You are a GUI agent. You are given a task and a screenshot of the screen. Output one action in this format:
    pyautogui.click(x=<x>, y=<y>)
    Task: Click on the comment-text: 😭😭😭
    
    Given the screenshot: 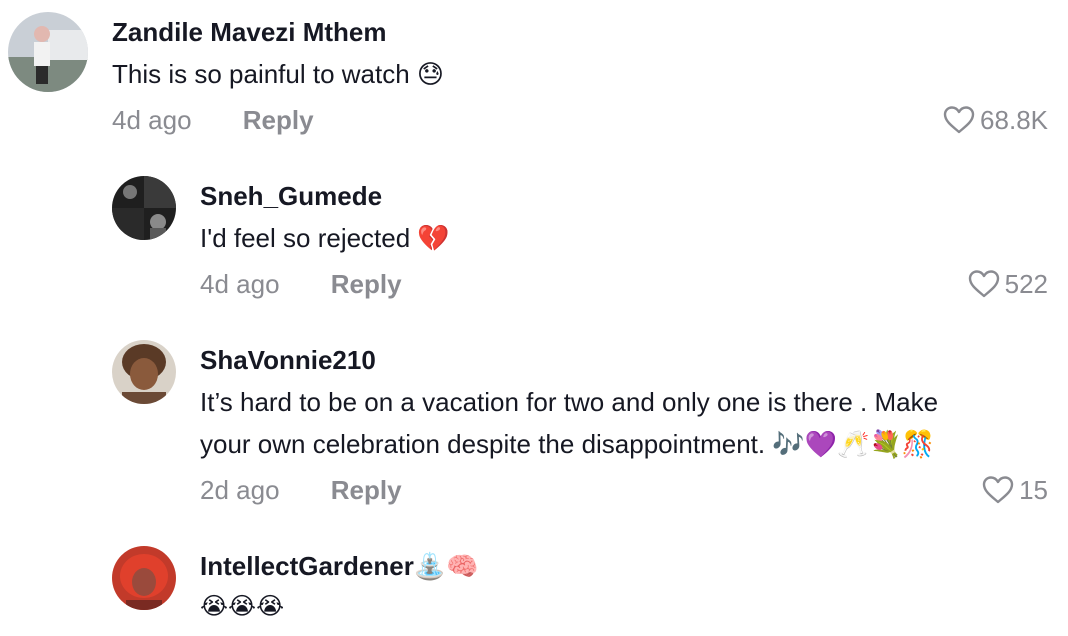 What is the action you would take?
    pyautogui.click(x=242, y=606)
    